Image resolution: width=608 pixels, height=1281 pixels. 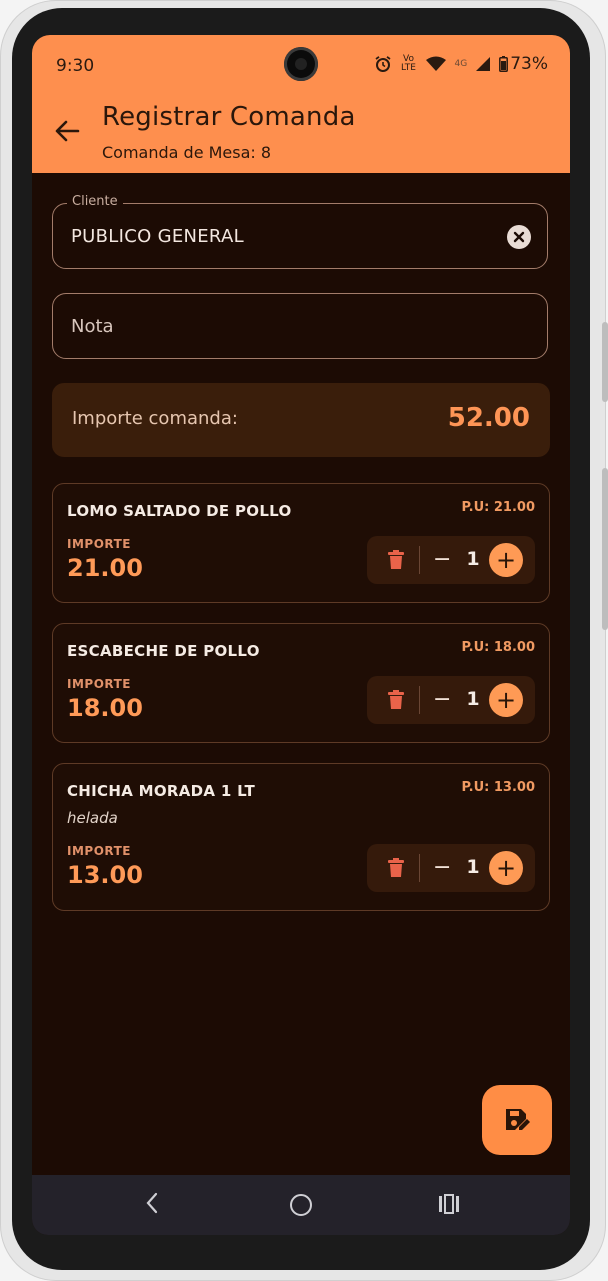 What do you see at coordinates (229, 117) in the screenshot?
I see `page-title: Registrar Comanda` at bounding box center [229, 117].